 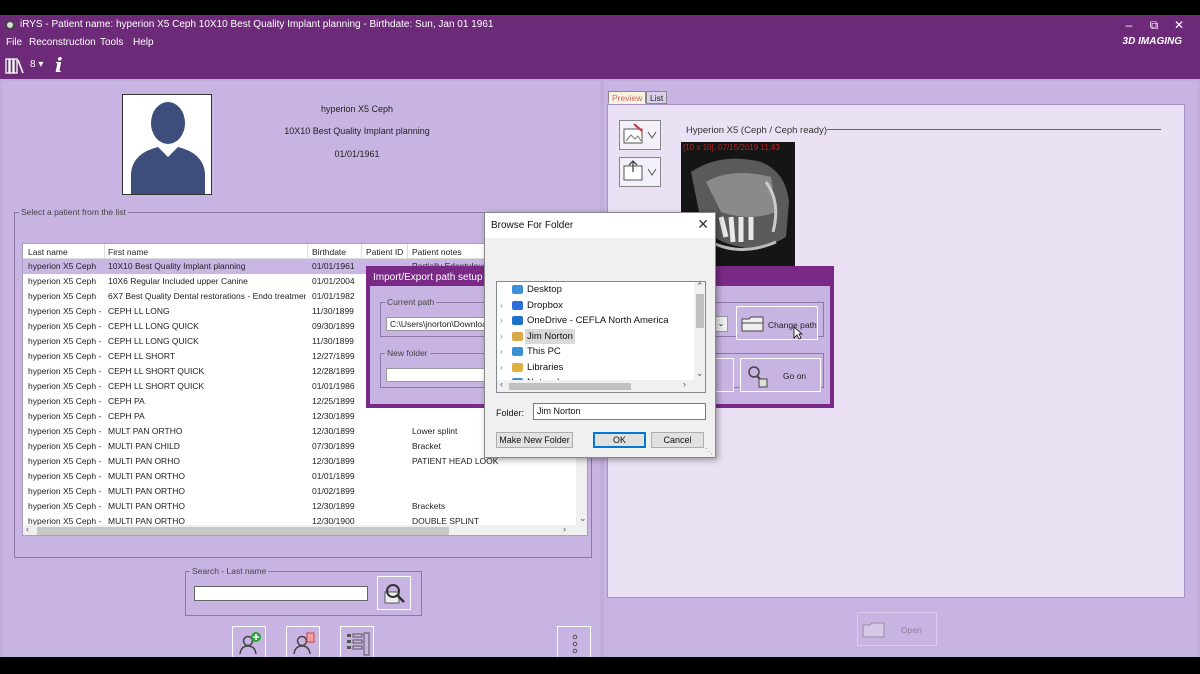 What do you see at coordinates (600, 225) in the screenshot?
I see `browse-dialog-title: Browse For Folder` at bounding box center [600, 225].